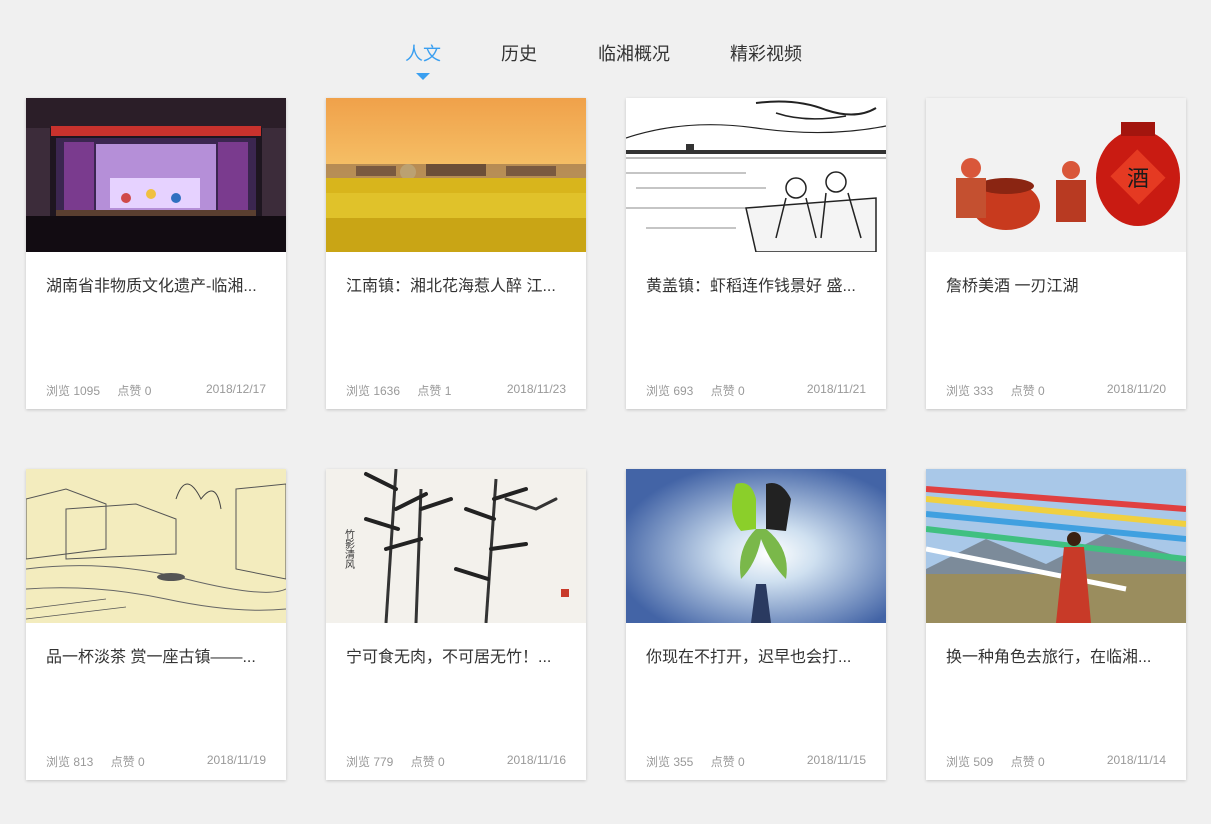 Image resolution: width=1211 pixels, height=824 pixels. What do you see at coordinates (1012, 286) in the screenshot?
I see `card-title: 詹桥美酒 一刃江湖` at bounding box center [1012, 286].